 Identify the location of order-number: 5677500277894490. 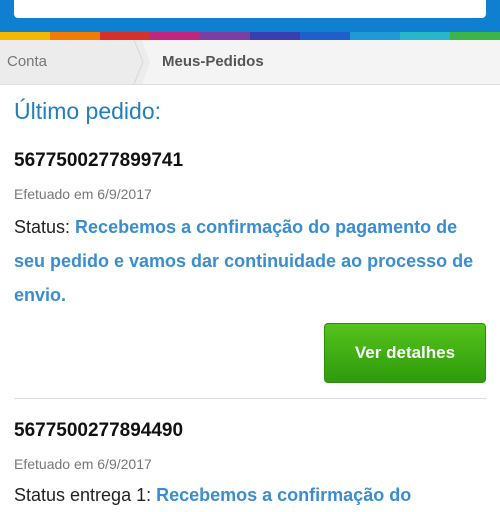
(99, 430).